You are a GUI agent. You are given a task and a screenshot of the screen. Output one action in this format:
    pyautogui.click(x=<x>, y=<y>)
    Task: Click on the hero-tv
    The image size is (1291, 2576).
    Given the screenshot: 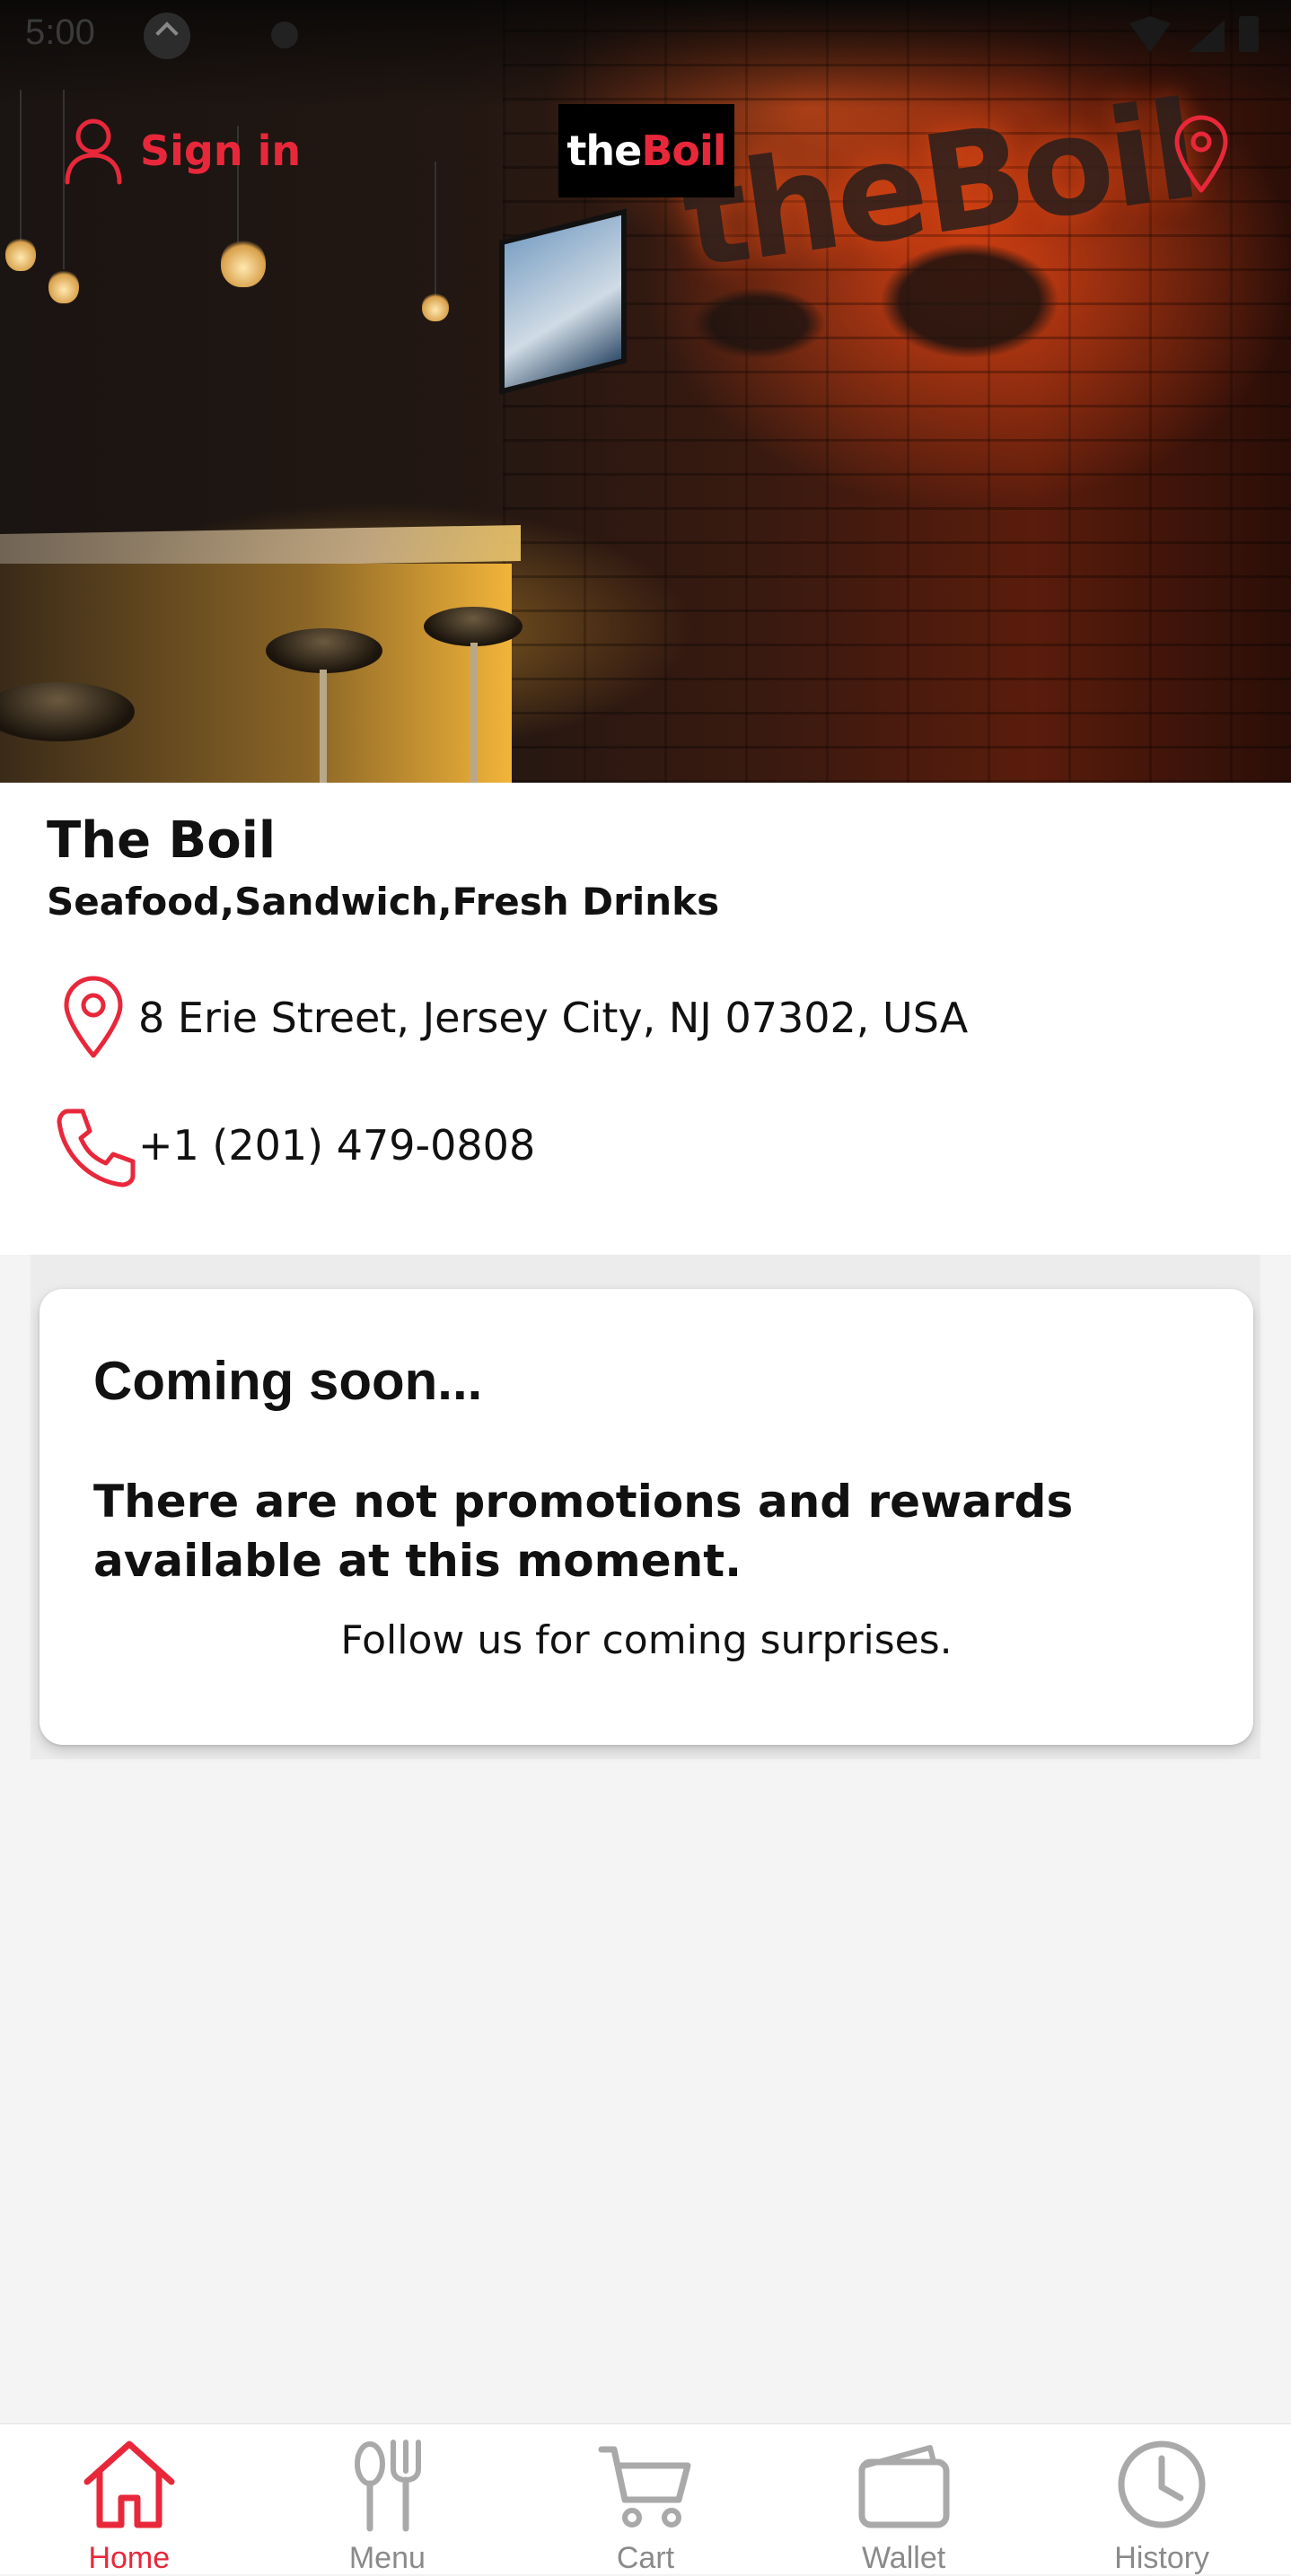 What is the action you would take?
    pyautogui.click(x=563, y=301)
    